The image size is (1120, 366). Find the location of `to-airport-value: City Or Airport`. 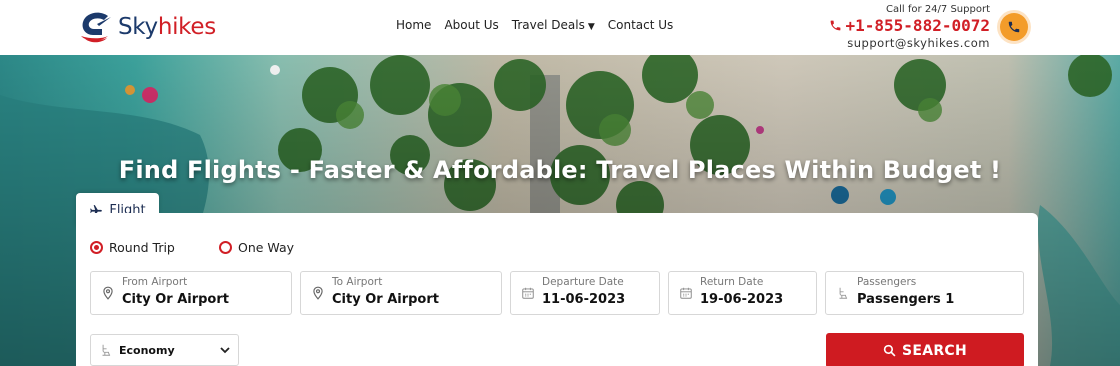

to-airport-value: City Or Airport is located at coordinates (385, 299).